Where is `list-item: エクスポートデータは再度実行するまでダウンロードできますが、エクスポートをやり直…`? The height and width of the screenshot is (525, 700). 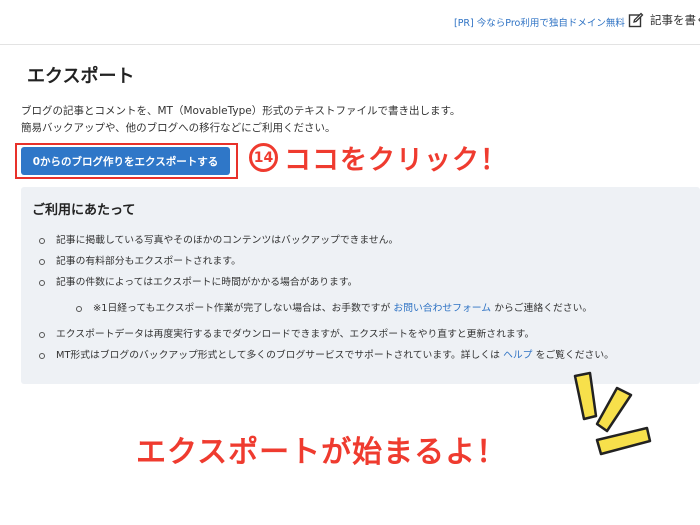 list-item: エクスポートデータは再度実行するまでダウンロードできますが、エクスポートをやり直… is located at coordinates (326, 334).